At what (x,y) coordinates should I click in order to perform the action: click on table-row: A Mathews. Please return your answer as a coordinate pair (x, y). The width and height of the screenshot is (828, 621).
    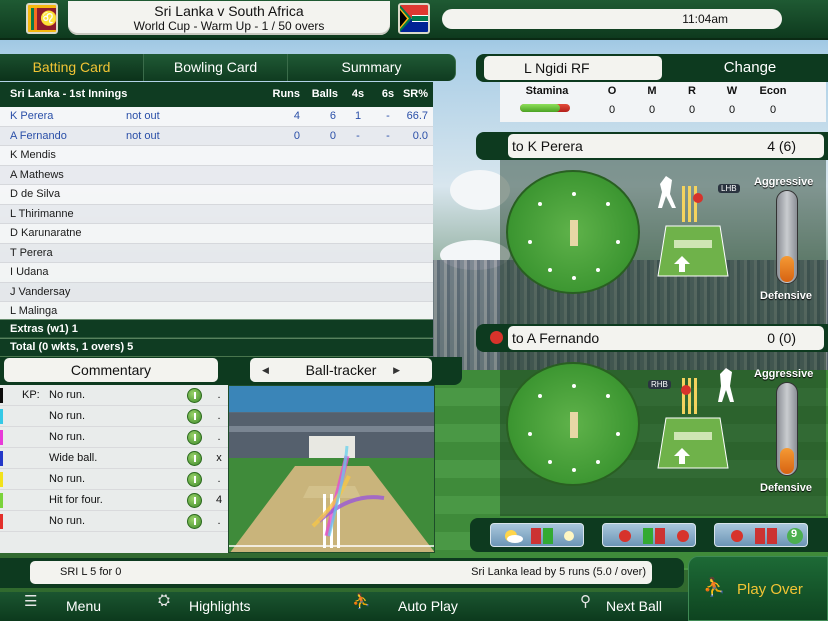
    Looking at the image, I should click on (216, 175).